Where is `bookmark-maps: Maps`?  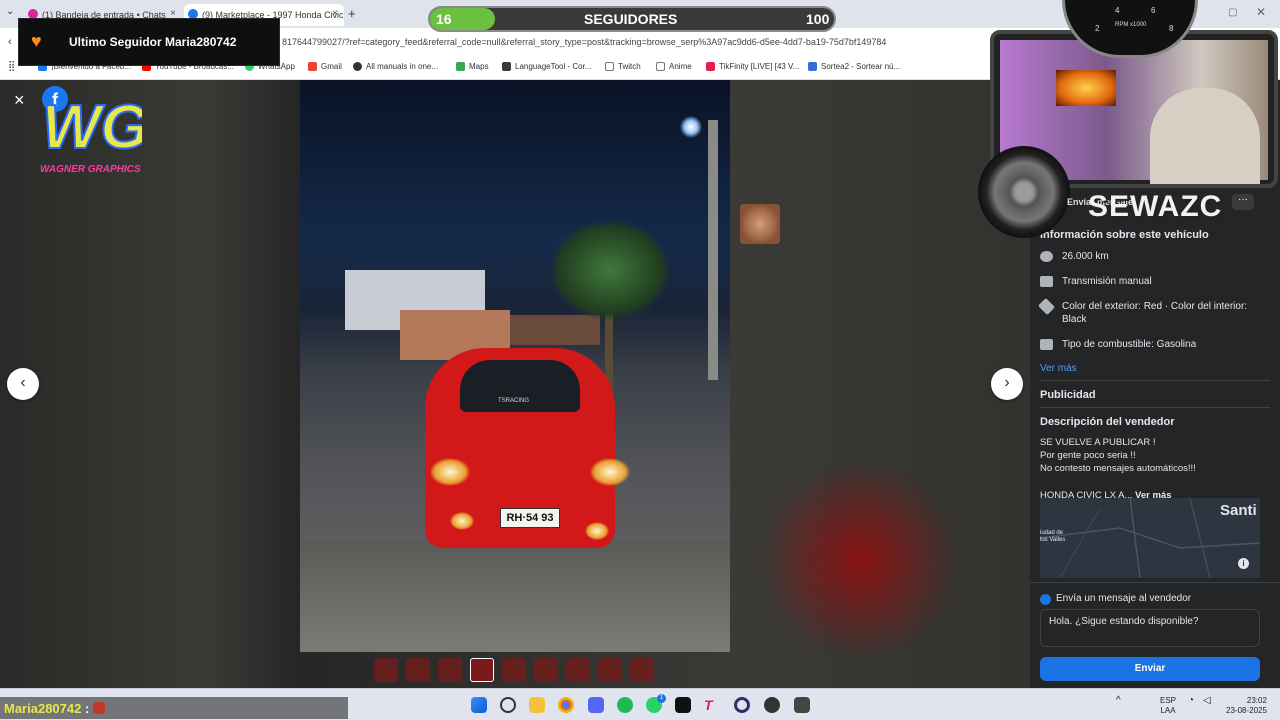
bookmark-maps: Maps is located at coordinates (472, 66).